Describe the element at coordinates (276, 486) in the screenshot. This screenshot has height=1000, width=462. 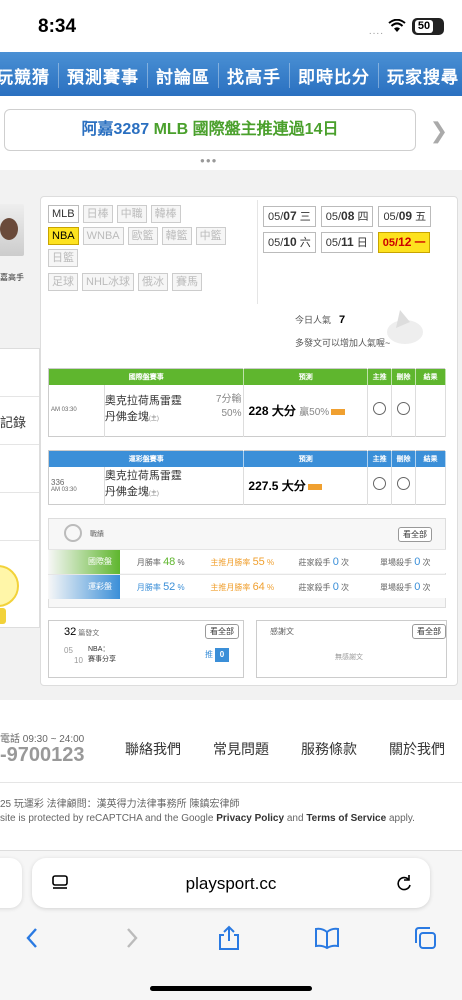
I see `prediction-pick: 227.5 大分` at that location.